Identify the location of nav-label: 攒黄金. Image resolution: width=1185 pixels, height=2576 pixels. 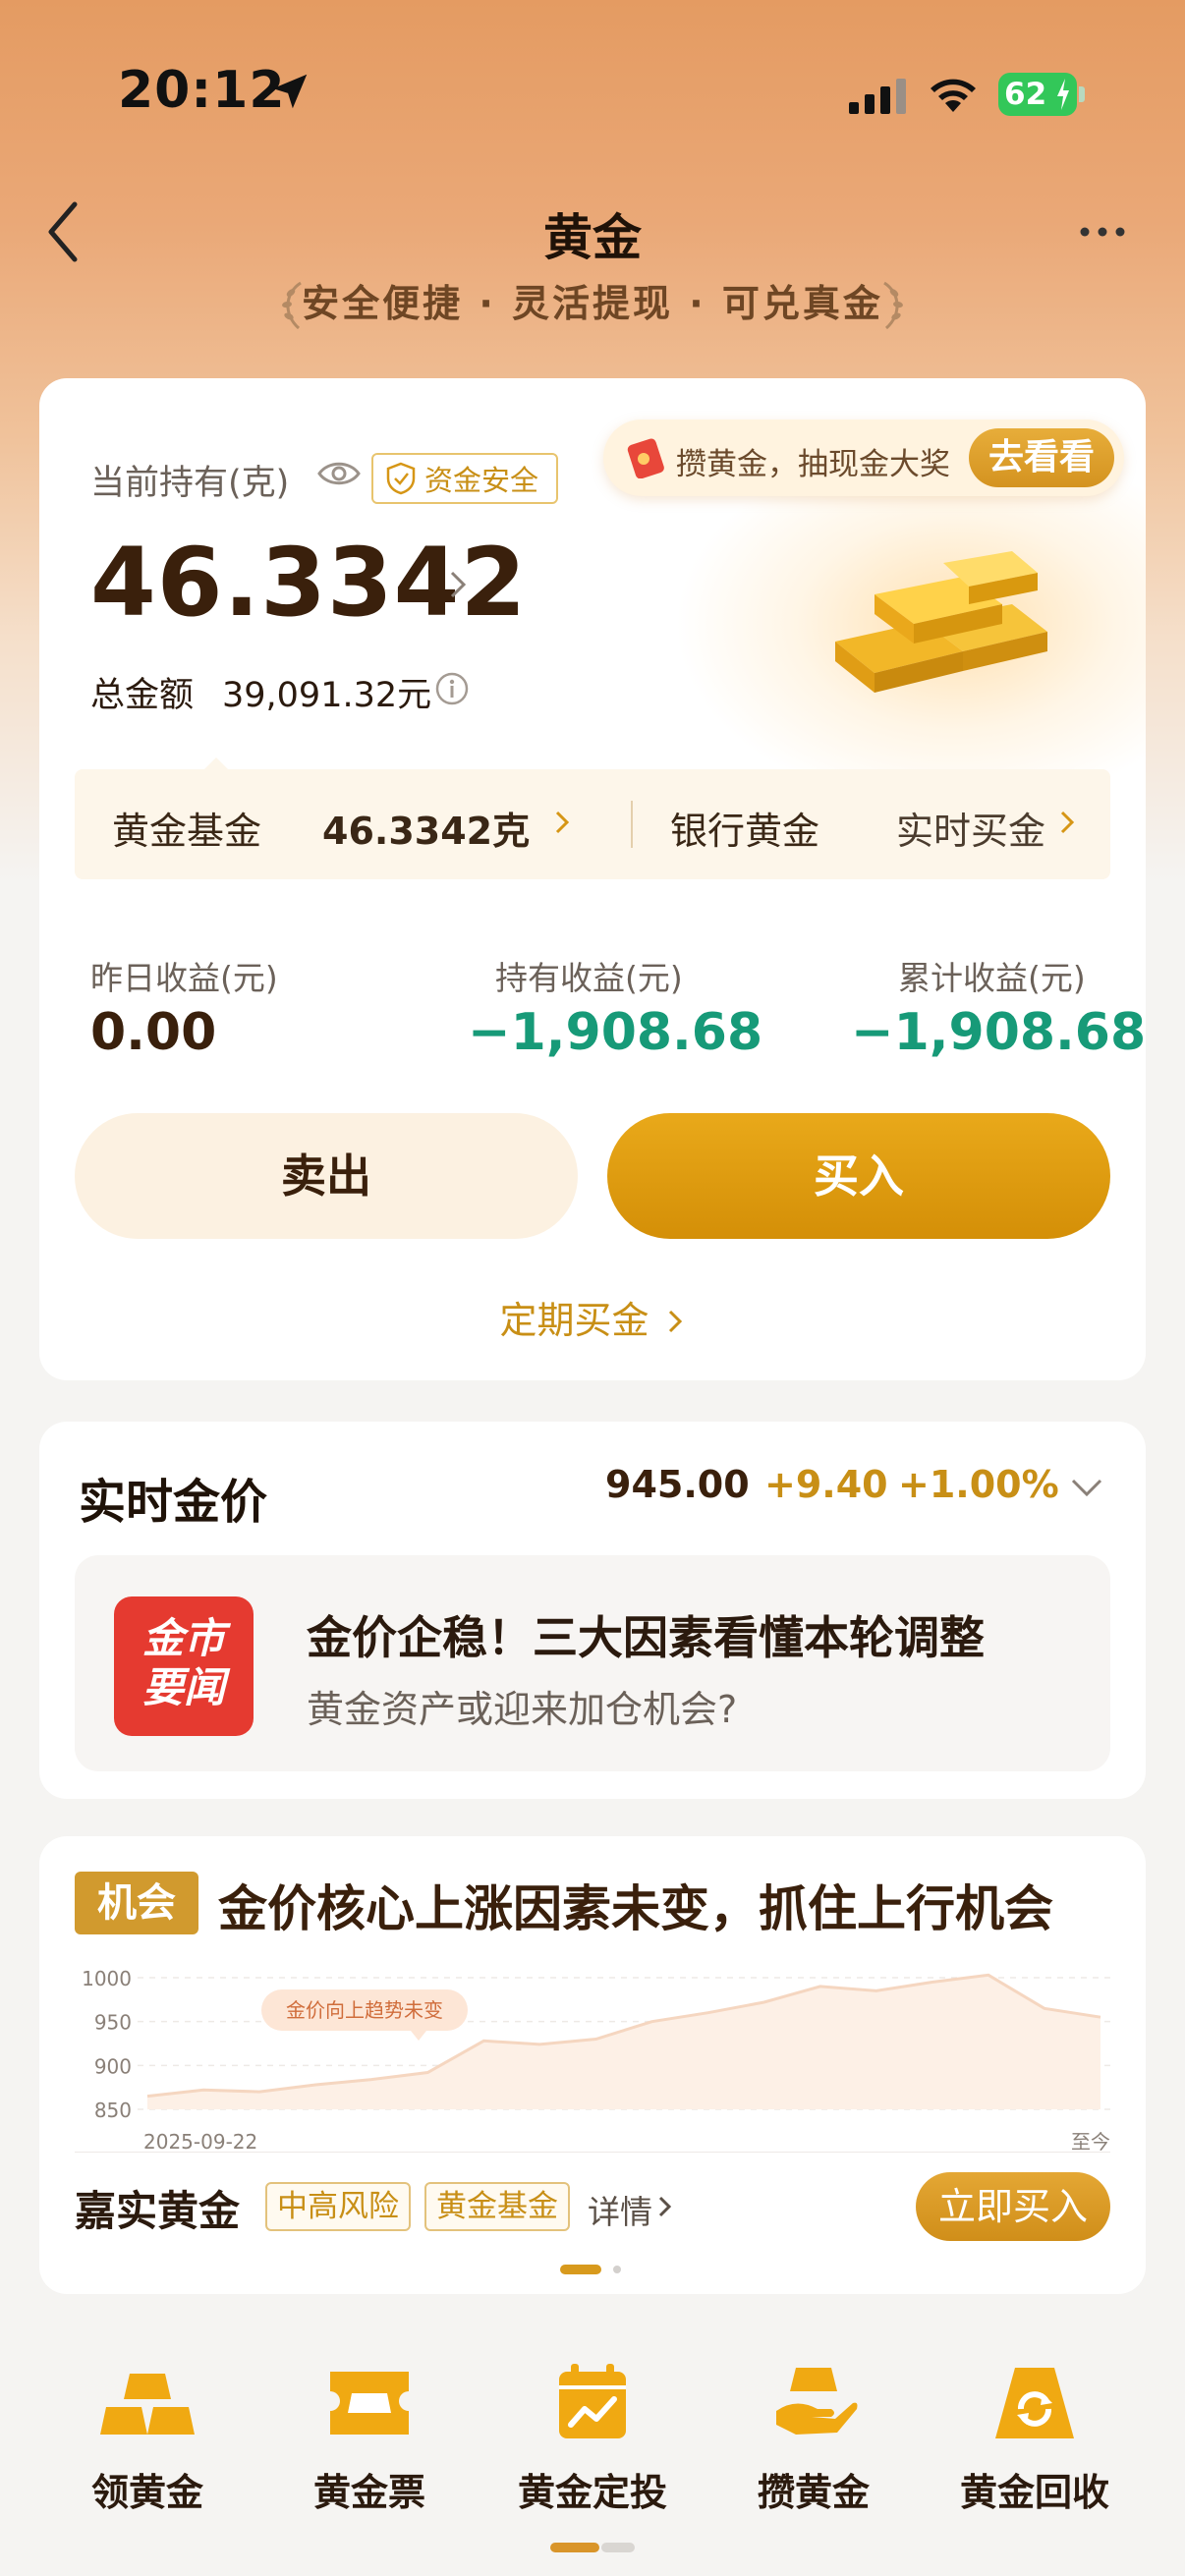
(814, 2492).